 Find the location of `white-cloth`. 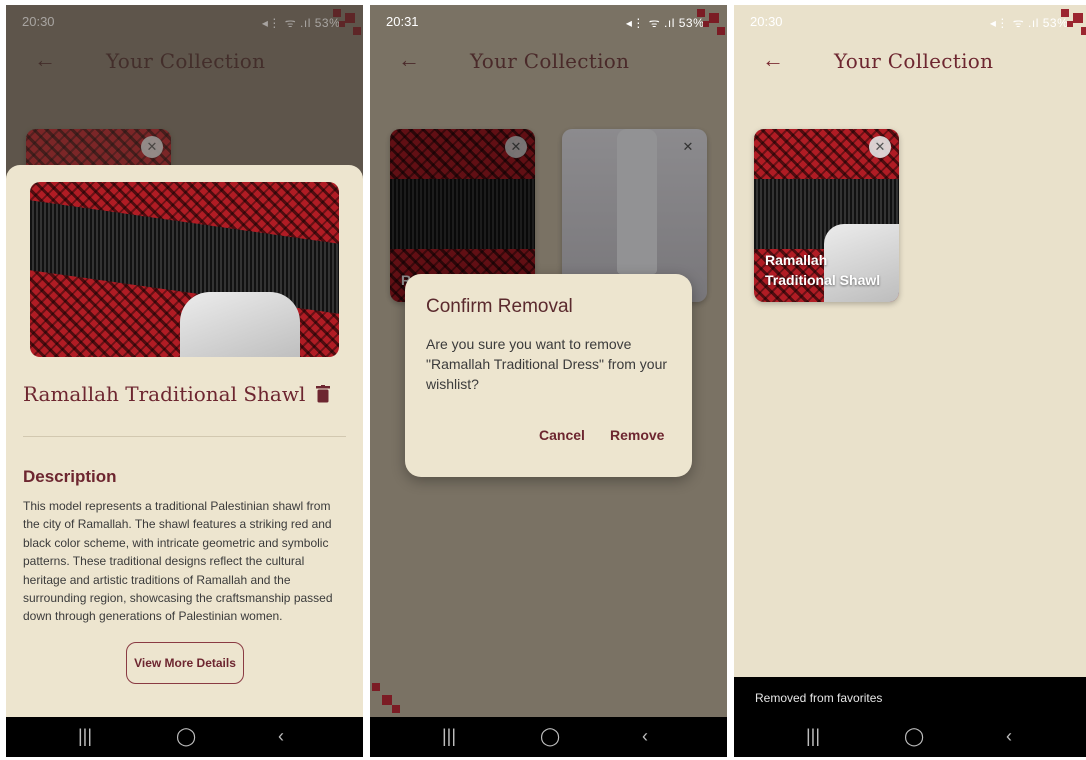

white-cloth is located at coordinates (240, 324).